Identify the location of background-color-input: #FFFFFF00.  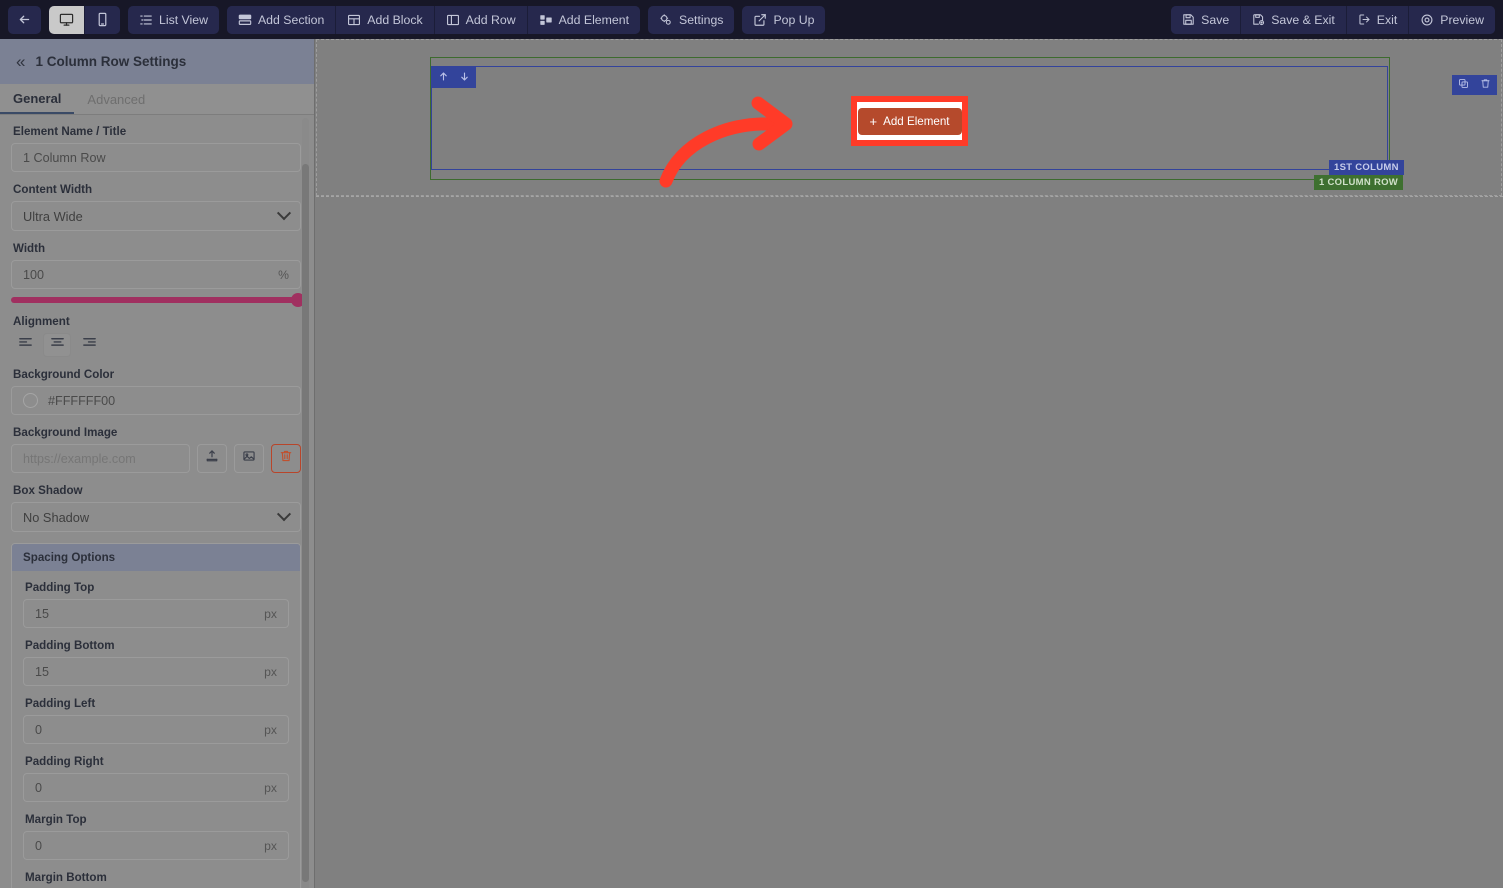
(156, 400).